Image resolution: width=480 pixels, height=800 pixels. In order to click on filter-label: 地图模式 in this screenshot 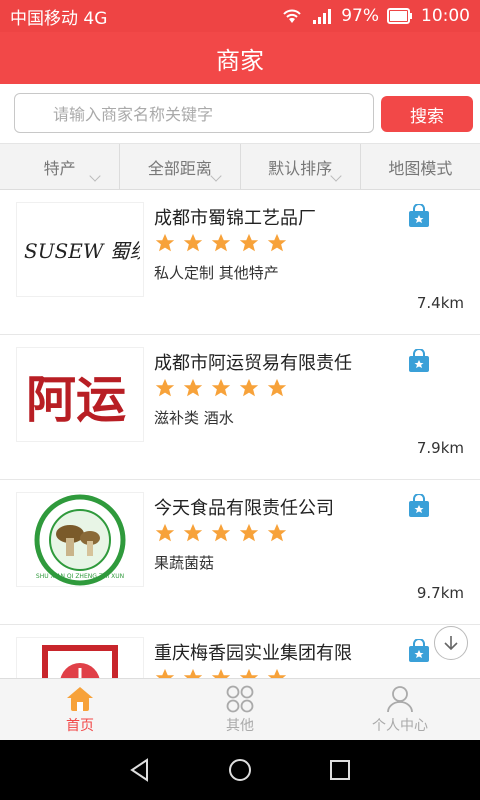, I will do `click(420, 168)`.